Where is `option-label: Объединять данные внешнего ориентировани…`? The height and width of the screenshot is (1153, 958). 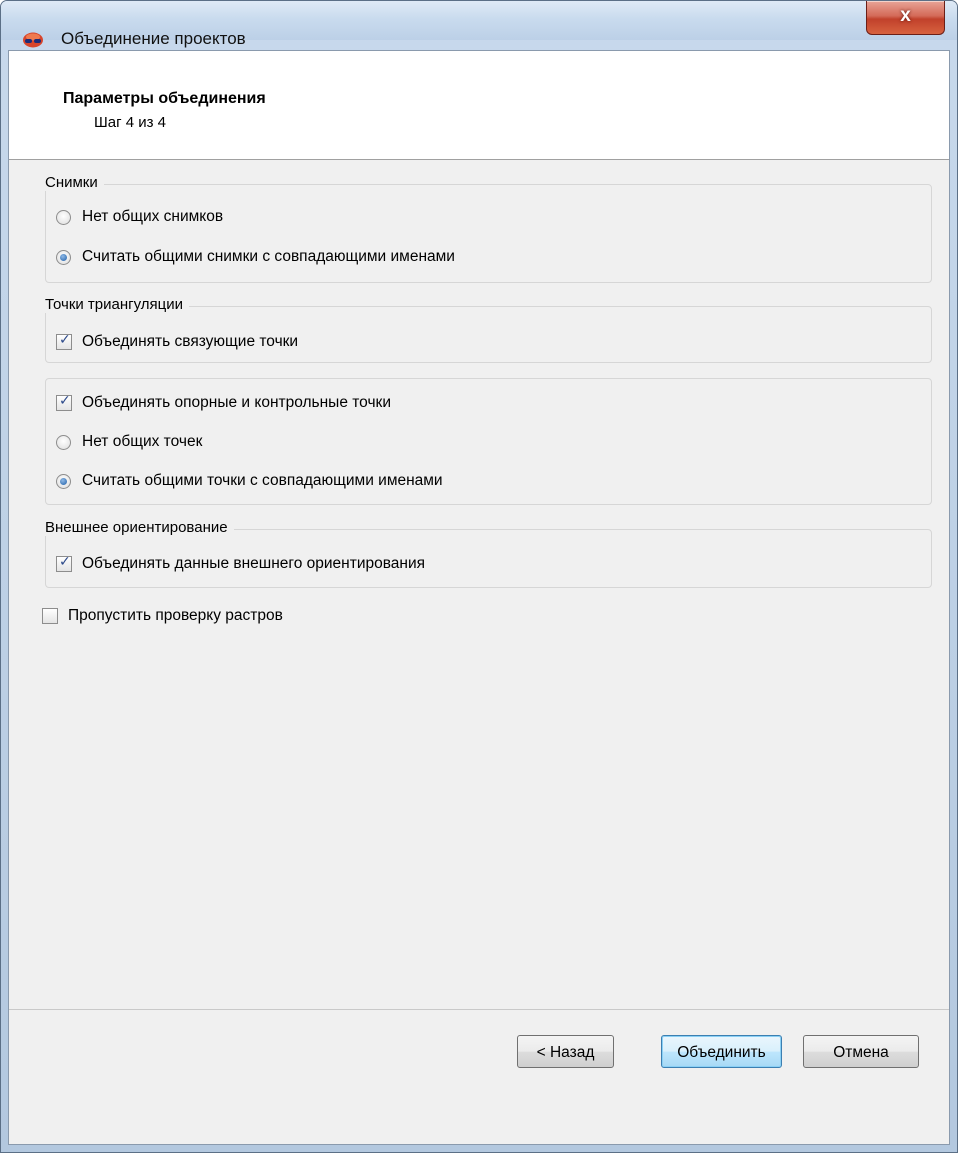 option-label: Объединять данные внешнего ориентировани… is located at coordinates (254, 563).